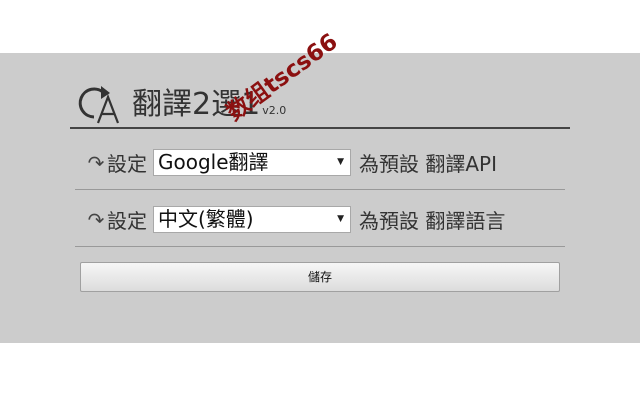 This screenshot has height=400, width=640. I want to click on api-setting-row: ↷ 設定 Google翻譯 ▼ 為預設 翻譯API, so click(320, 161).